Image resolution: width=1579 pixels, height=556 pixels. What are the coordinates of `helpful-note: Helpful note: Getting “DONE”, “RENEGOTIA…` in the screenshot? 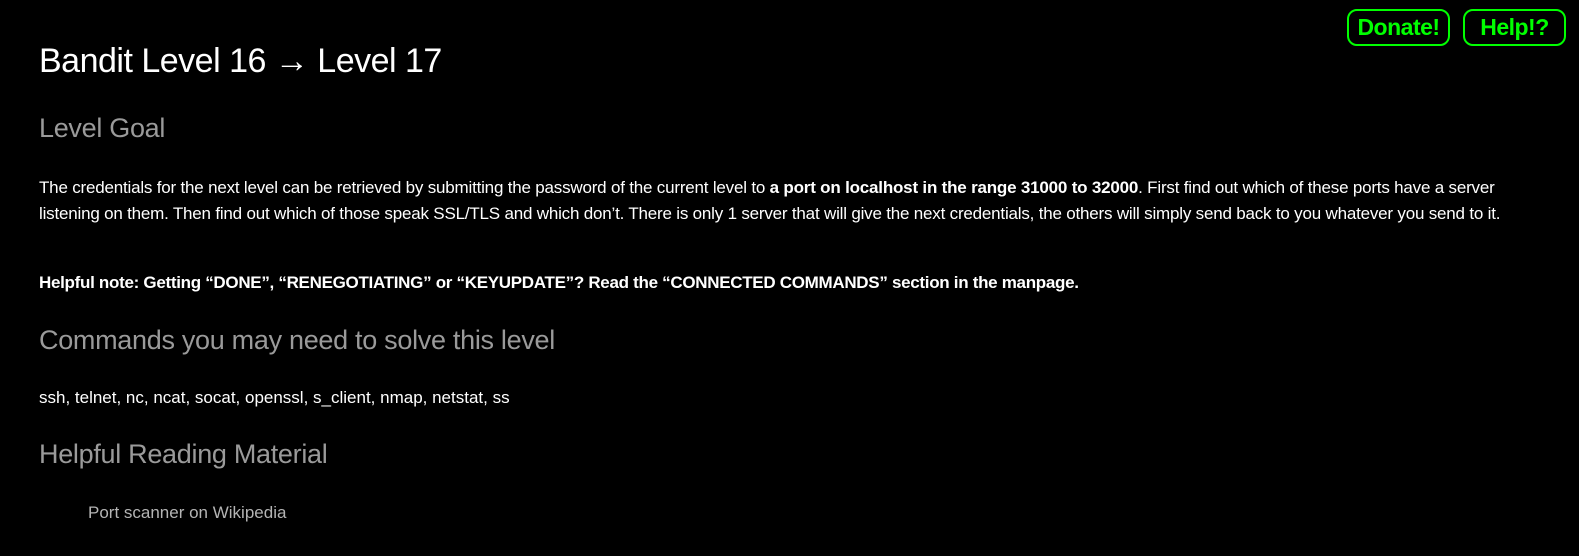 It's located at (559, 282).